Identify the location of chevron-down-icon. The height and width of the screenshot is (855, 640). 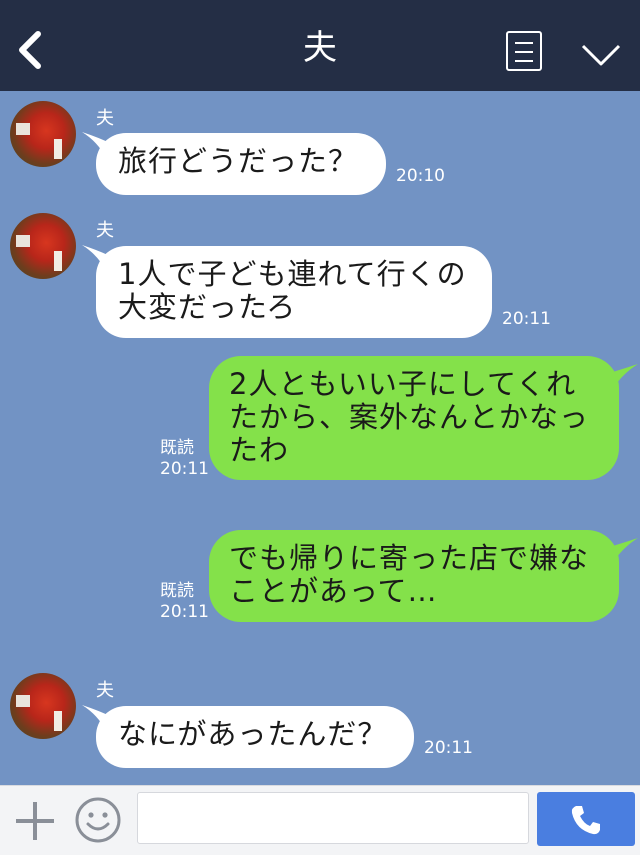
(601, 55).